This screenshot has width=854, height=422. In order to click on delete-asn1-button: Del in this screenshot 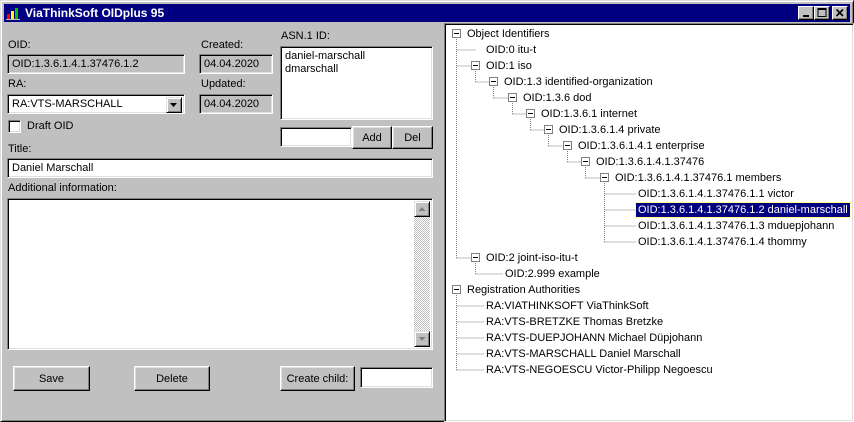, I will do `click(412, 137)`.